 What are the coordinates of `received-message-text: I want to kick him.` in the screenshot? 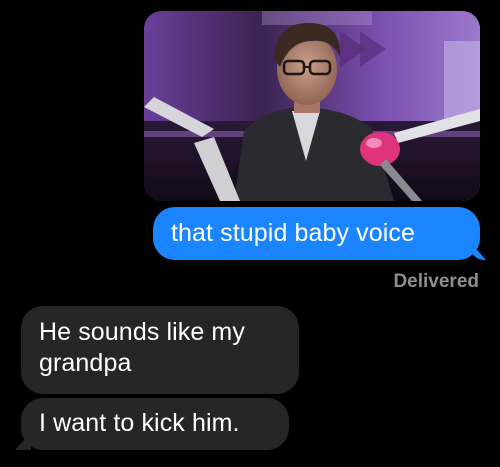 It's located at (139, 423).